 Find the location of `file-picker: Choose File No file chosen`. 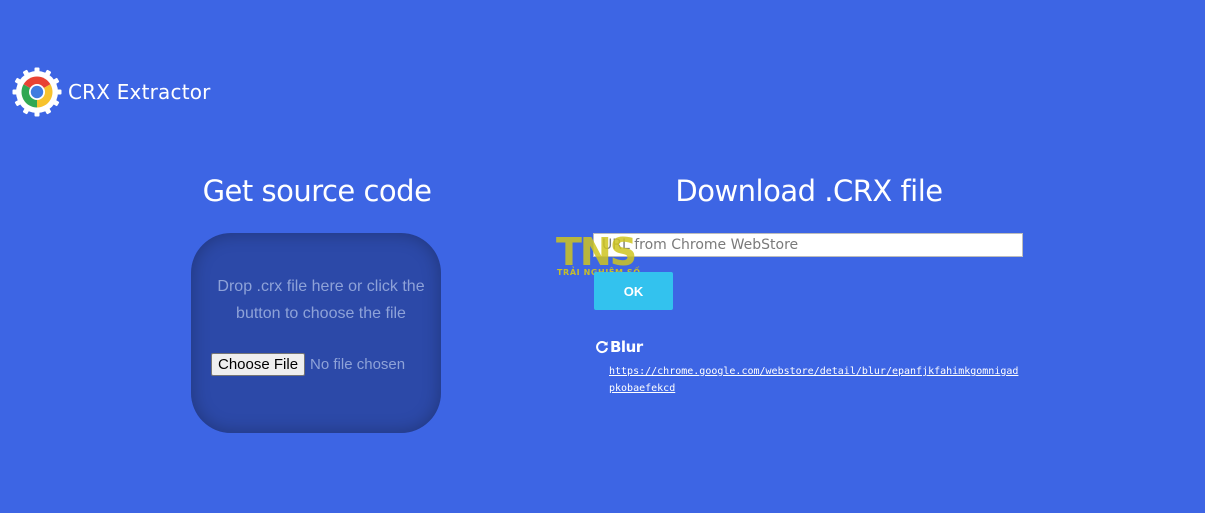

file-picker: Choose File No file chosen is located at coordinates (308, 364).